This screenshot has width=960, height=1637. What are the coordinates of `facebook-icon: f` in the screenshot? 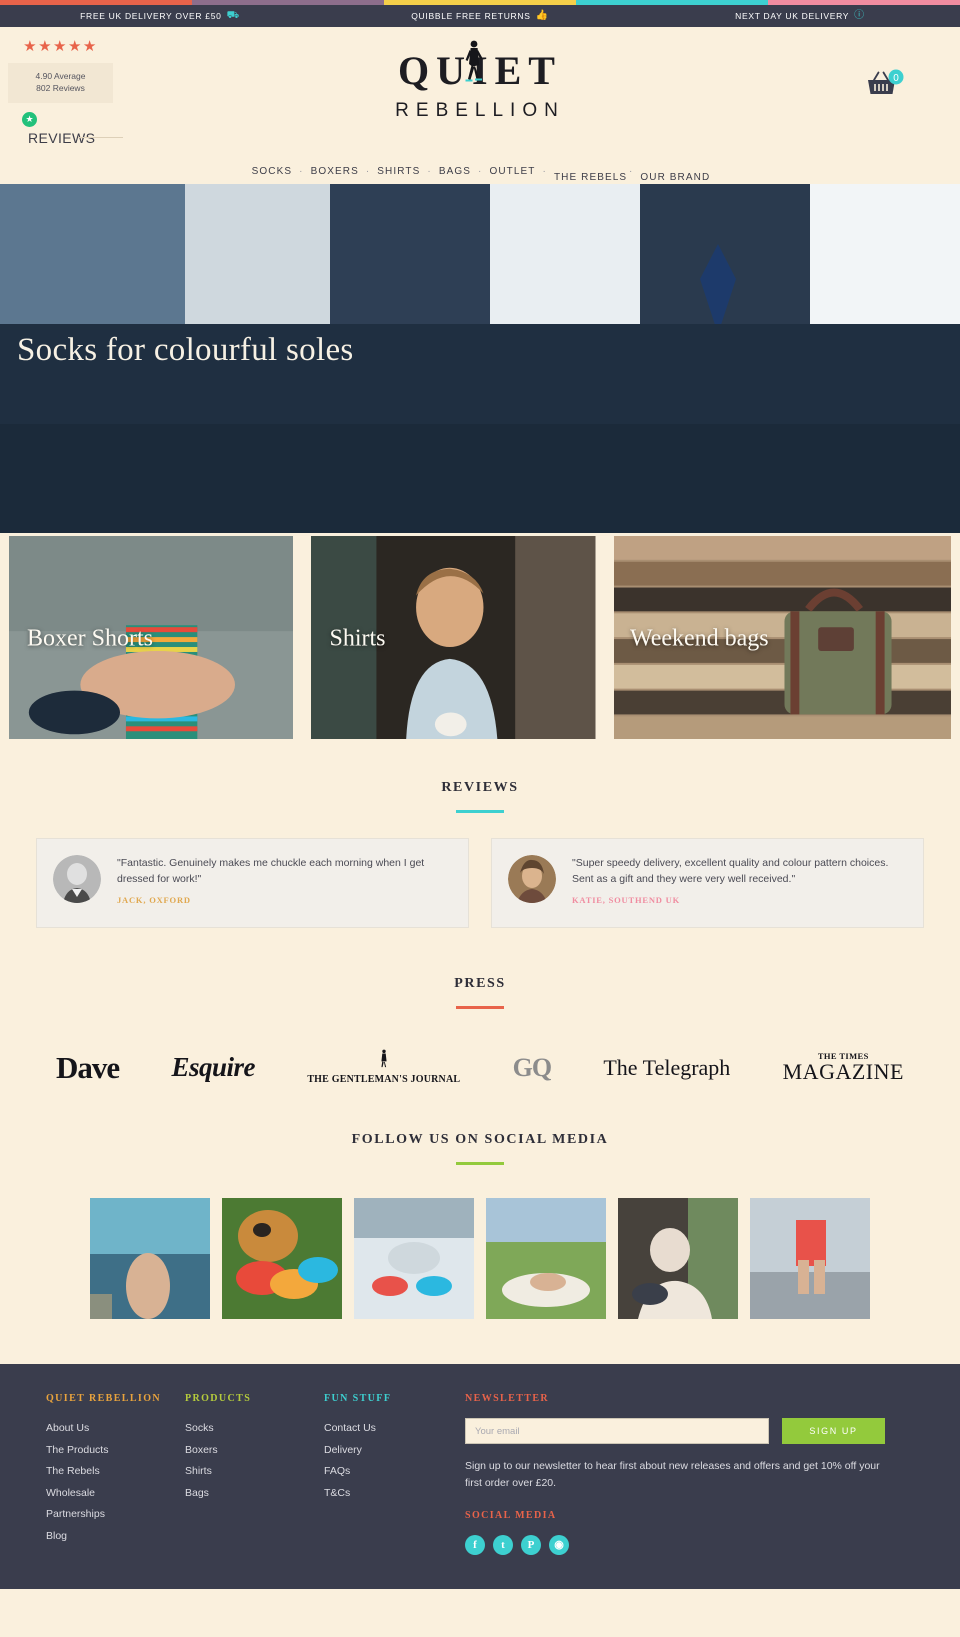 It's located at (475, 1544).